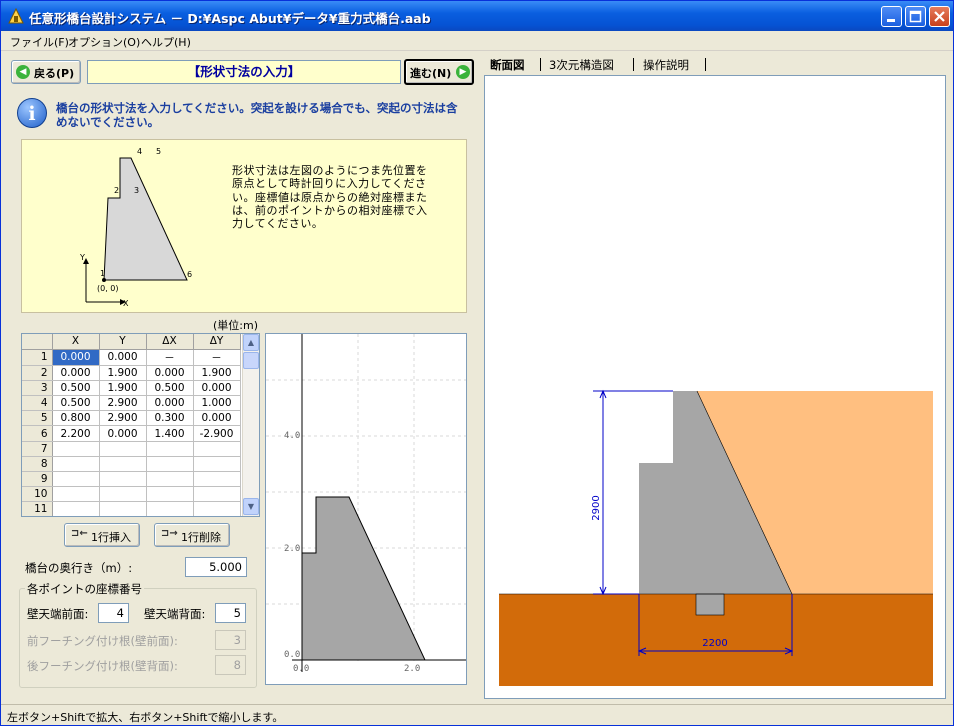 The height and width of the screenshot is (726, 954). I want to click on row-number: 8, so click(37, 464).